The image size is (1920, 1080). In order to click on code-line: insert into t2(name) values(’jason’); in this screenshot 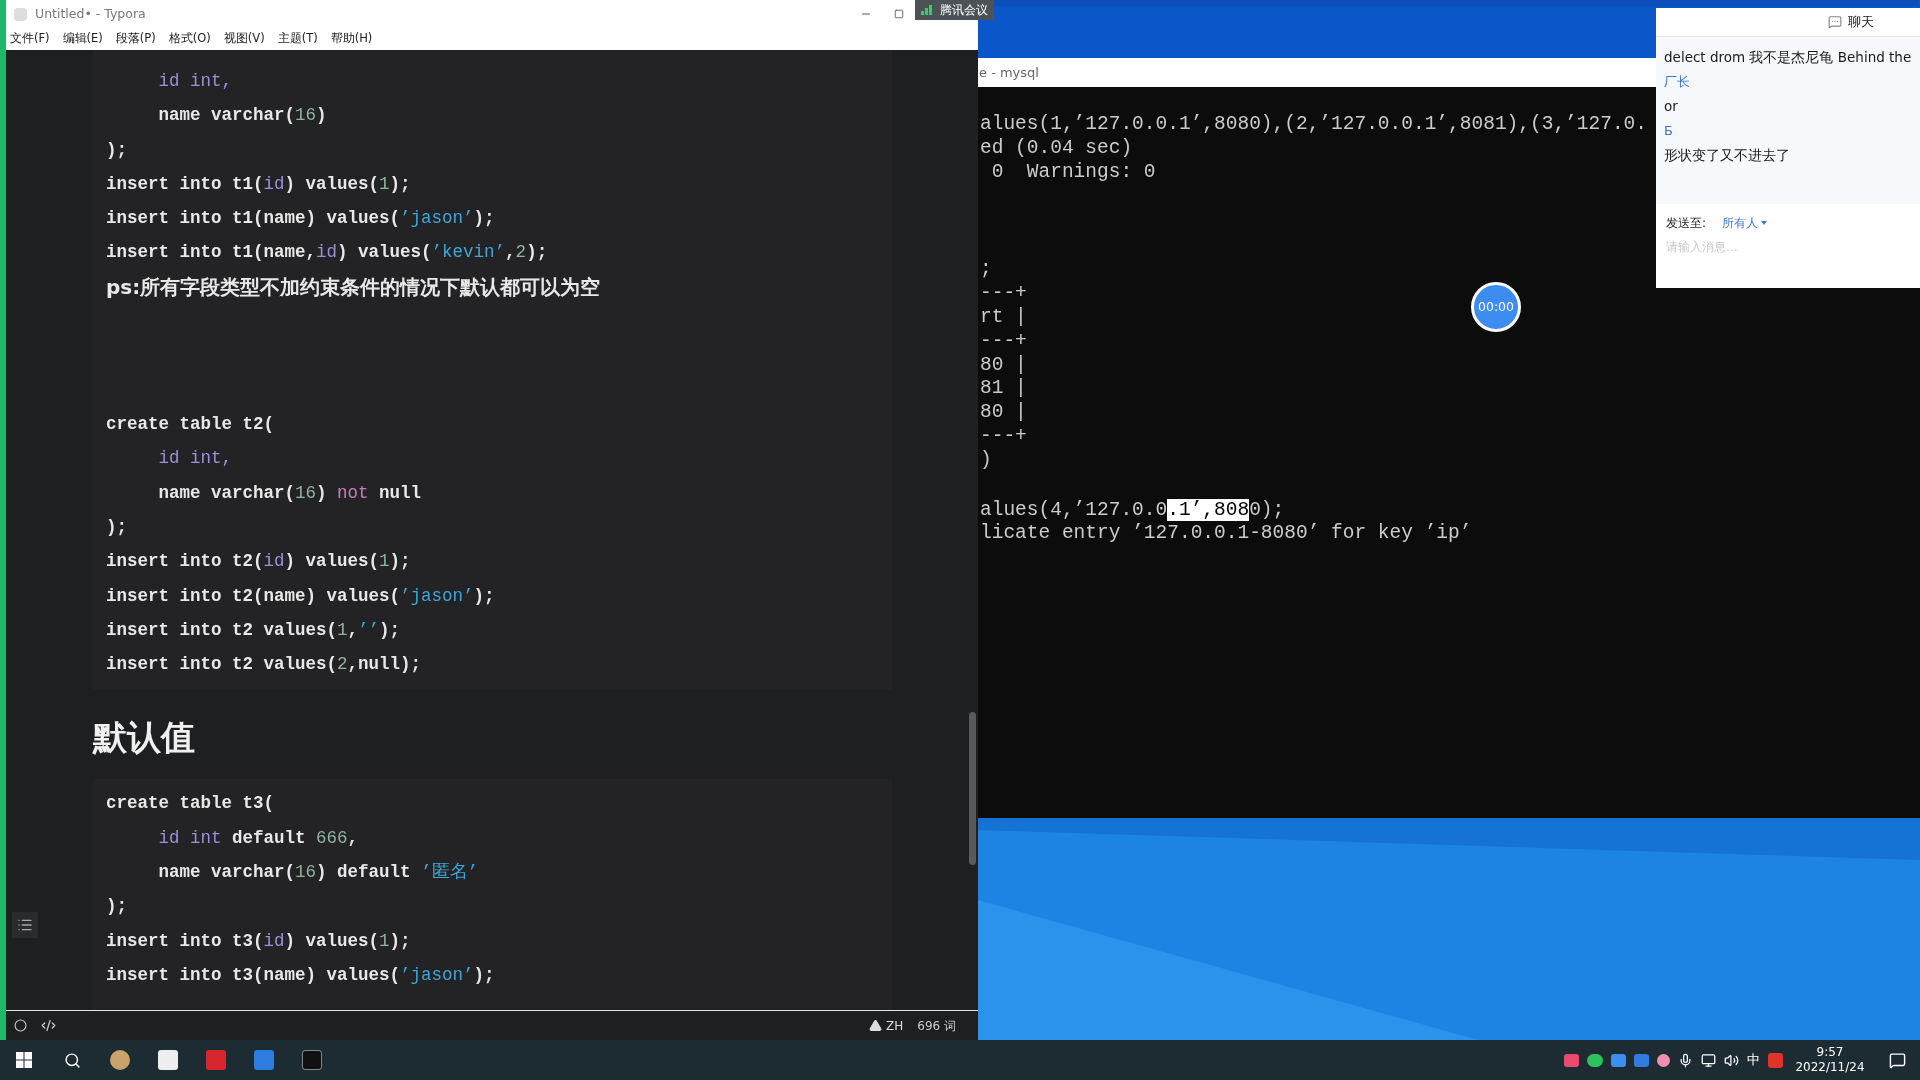, I will do `click(300, 596)`.